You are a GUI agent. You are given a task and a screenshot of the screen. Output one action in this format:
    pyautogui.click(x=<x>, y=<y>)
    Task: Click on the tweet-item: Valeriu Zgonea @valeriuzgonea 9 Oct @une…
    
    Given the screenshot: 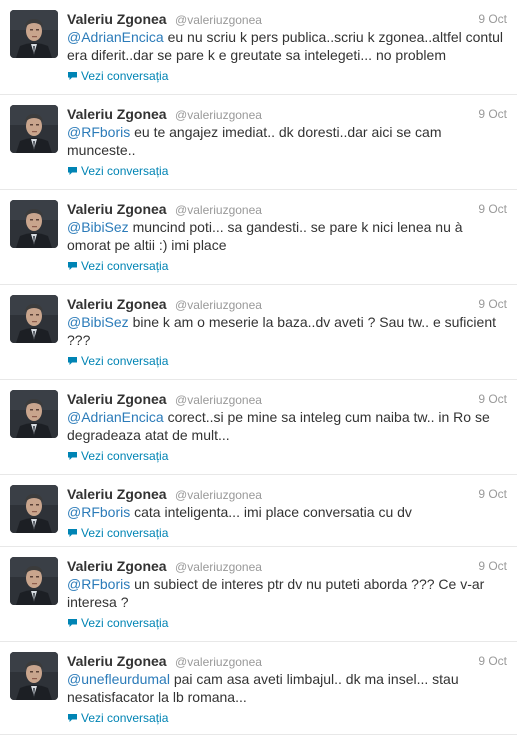 What is the action you would take?
    pyautogui.click(x=258, y=688)
    